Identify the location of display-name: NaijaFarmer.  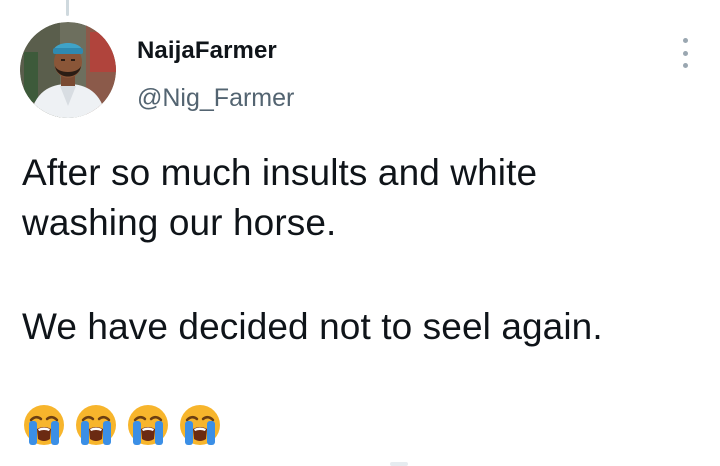
(207, 51).